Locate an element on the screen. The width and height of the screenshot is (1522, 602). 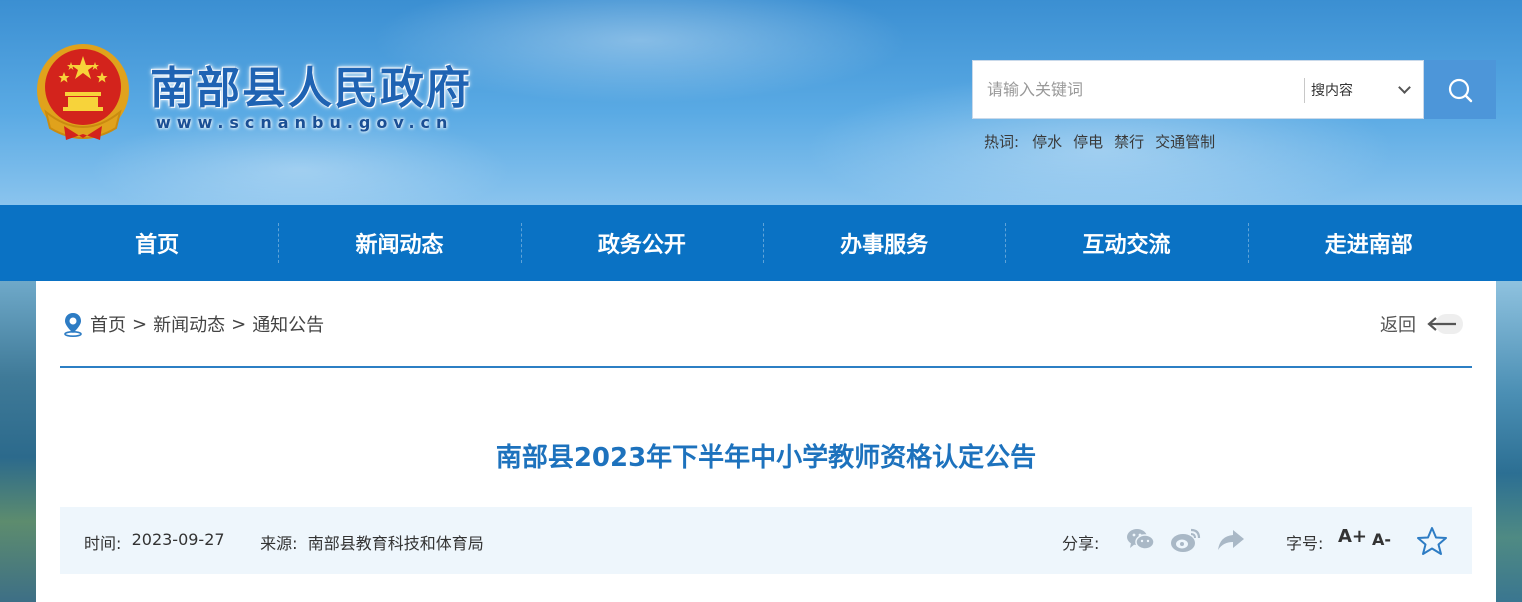
hotwords: 热词: 停水 停电 禁行 交通管制 is located at coordinates (1099, 141).